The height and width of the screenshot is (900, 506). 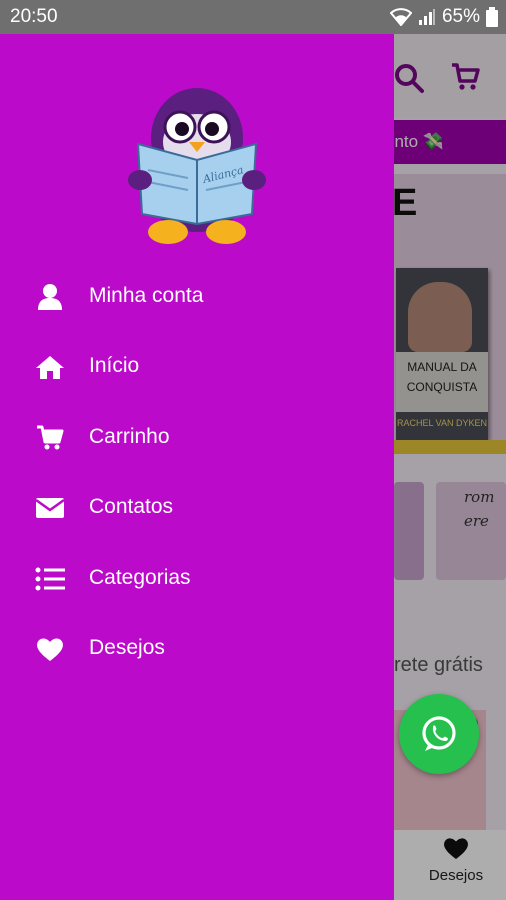 What do you see at coordinates (140, 577) in the screenshot?
I see `menu-label: Categorias` at bounding box center [140, 577].